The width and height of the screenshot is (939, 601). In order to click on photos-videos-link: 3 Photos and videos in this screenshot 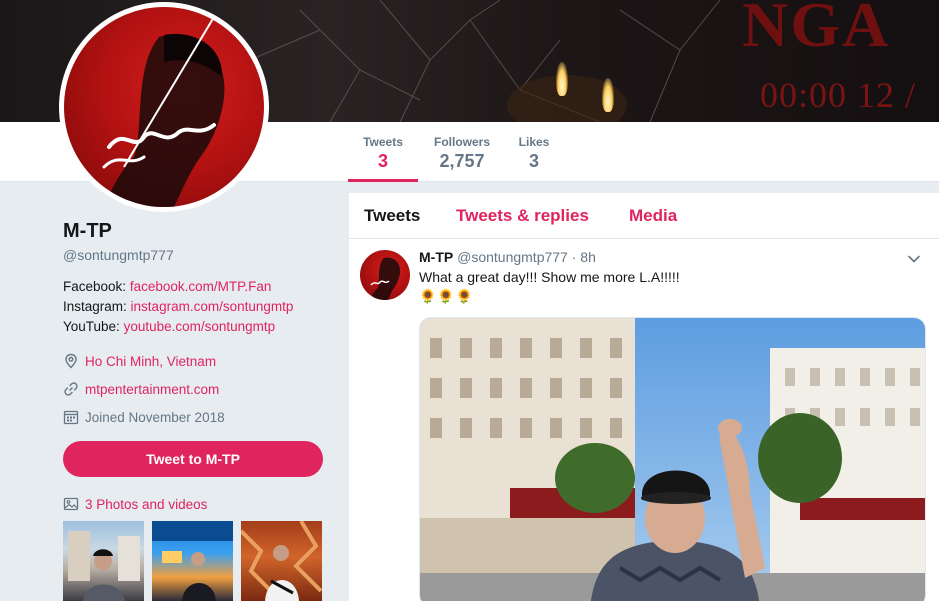, I will do `click(135, 504)`.